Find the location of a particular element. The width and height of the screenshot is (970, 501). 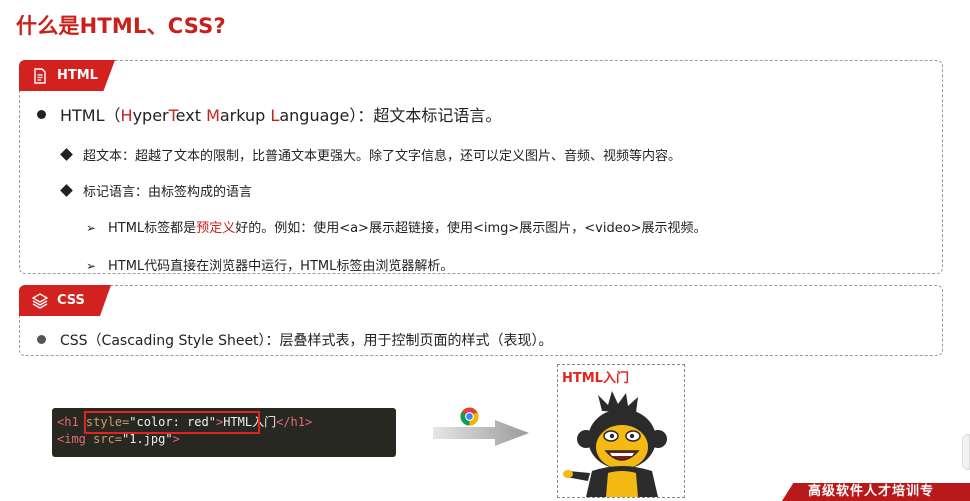

right-arrow-icon is located at coordinates (481, 433).